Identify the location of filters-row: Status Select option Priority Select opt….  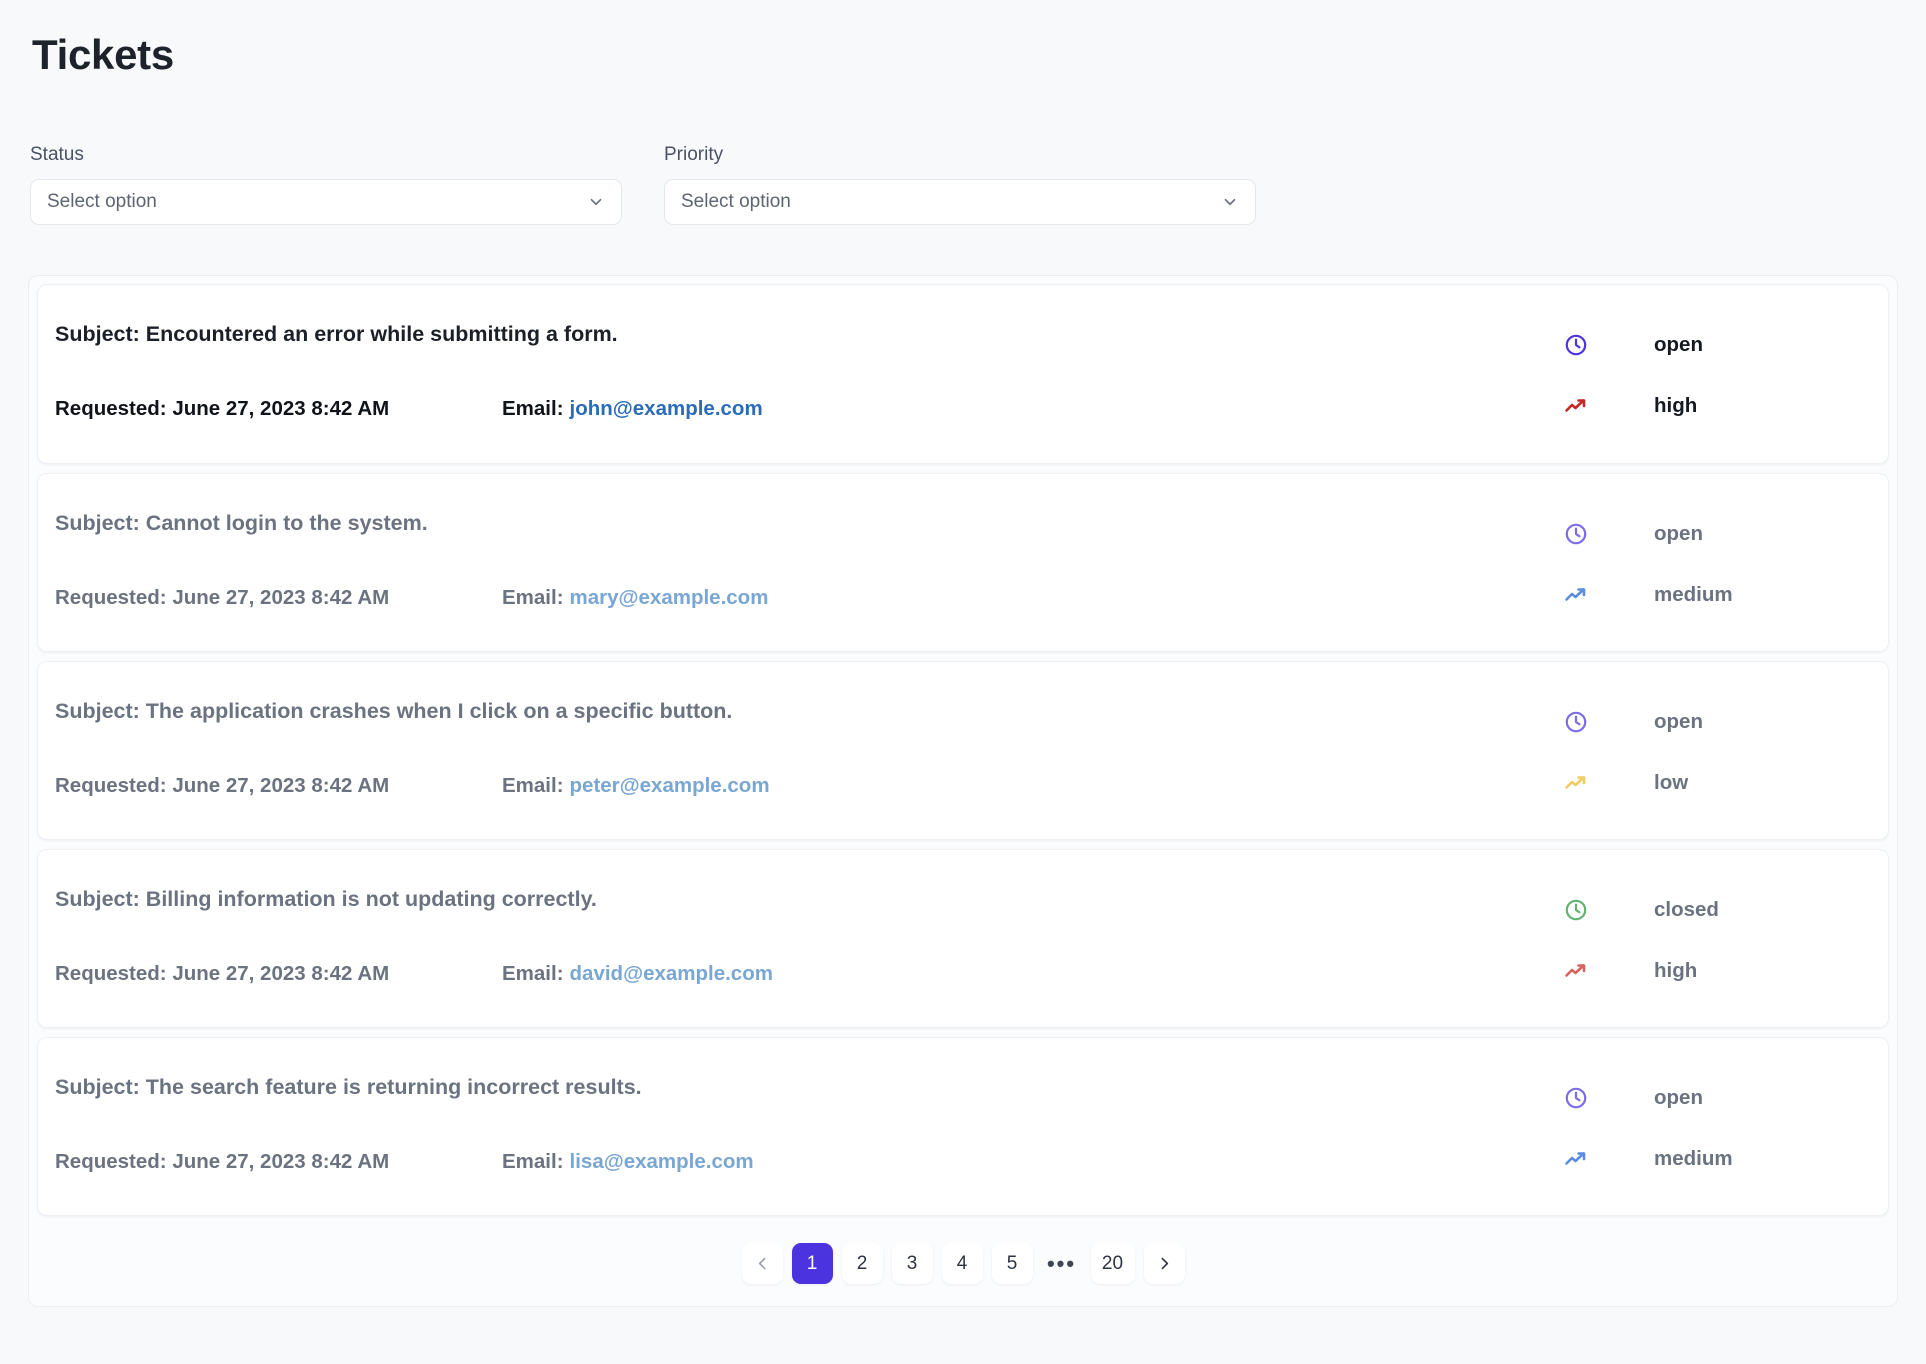
(963, 185).